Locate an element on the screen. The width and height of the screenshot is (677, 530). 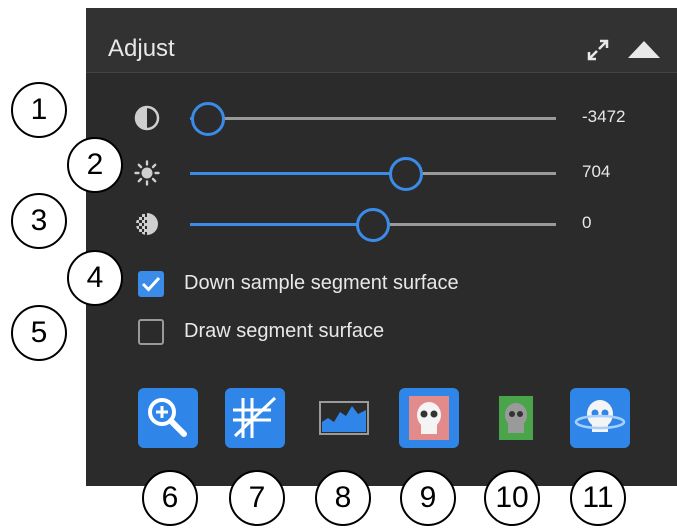
callout-8: 8 is located at coordinates (343, 498).